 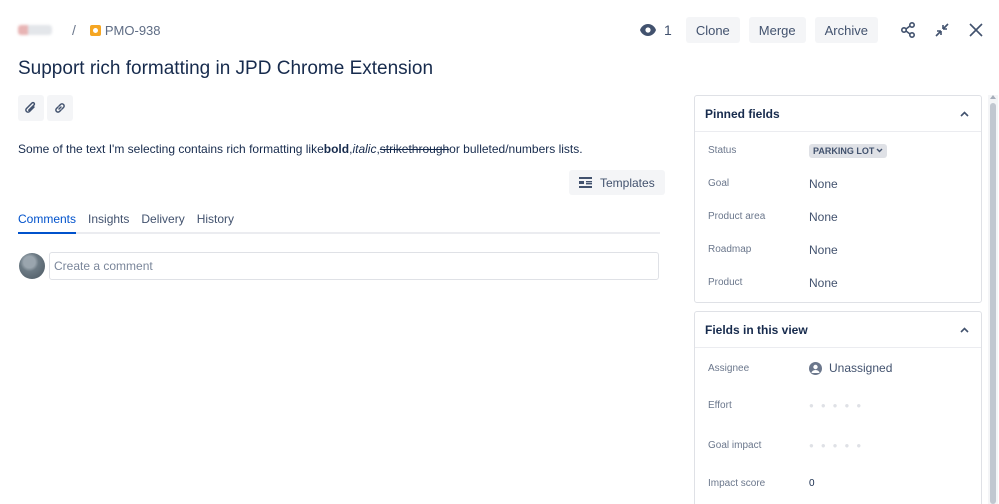 I want to click on link-button, so click(x=60, y=108).